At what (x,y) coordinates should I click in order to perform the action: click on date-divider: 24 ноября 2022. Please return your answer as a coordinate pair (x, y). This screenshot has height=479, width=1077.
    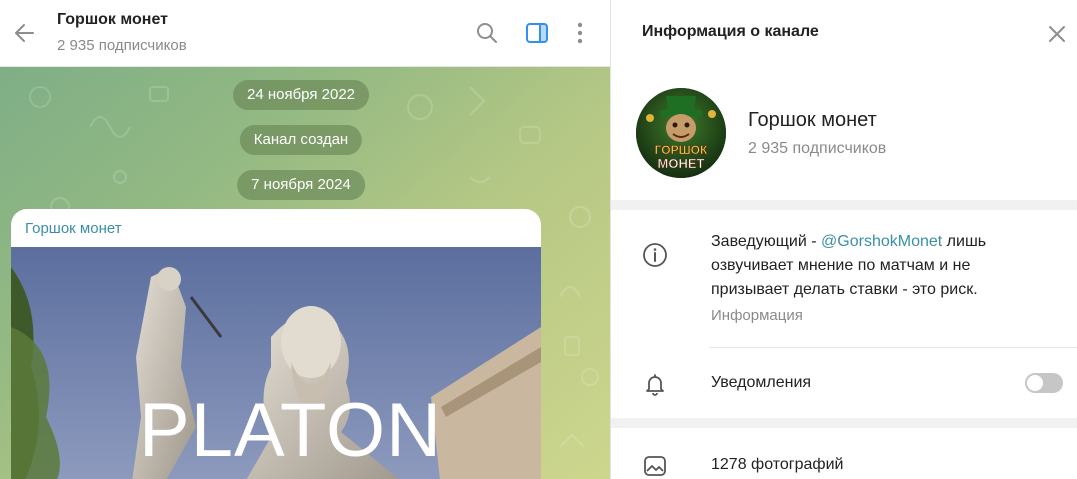
    Looking at the image, I should click on (301, 95).